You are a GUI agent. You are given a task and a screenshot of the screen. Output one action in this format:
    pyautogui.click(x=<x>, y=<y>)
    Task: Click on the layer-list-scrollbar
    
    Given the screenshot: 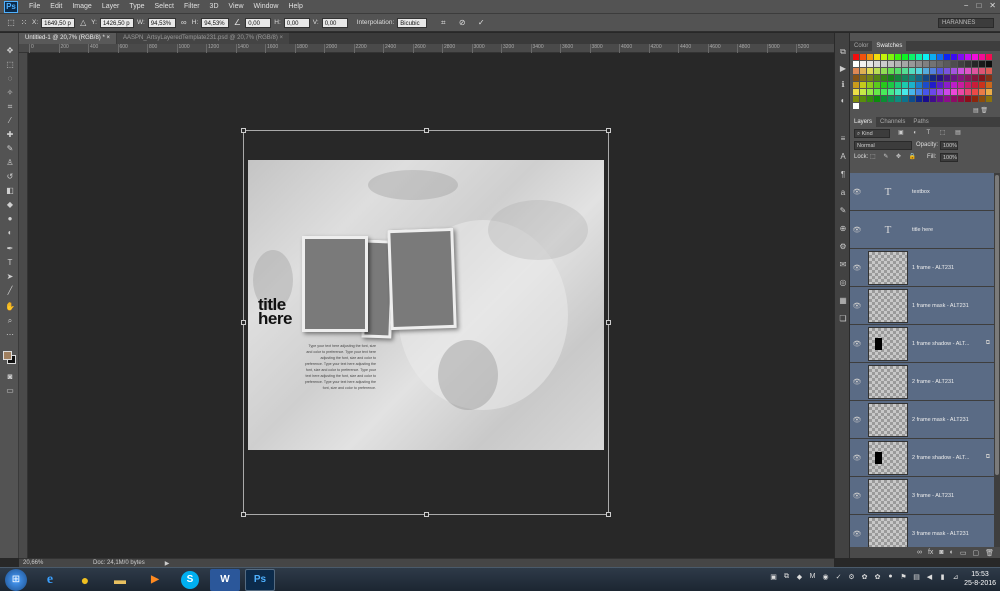 What is the action you would take?
    pyautogui.click(x=997, y=360)
    